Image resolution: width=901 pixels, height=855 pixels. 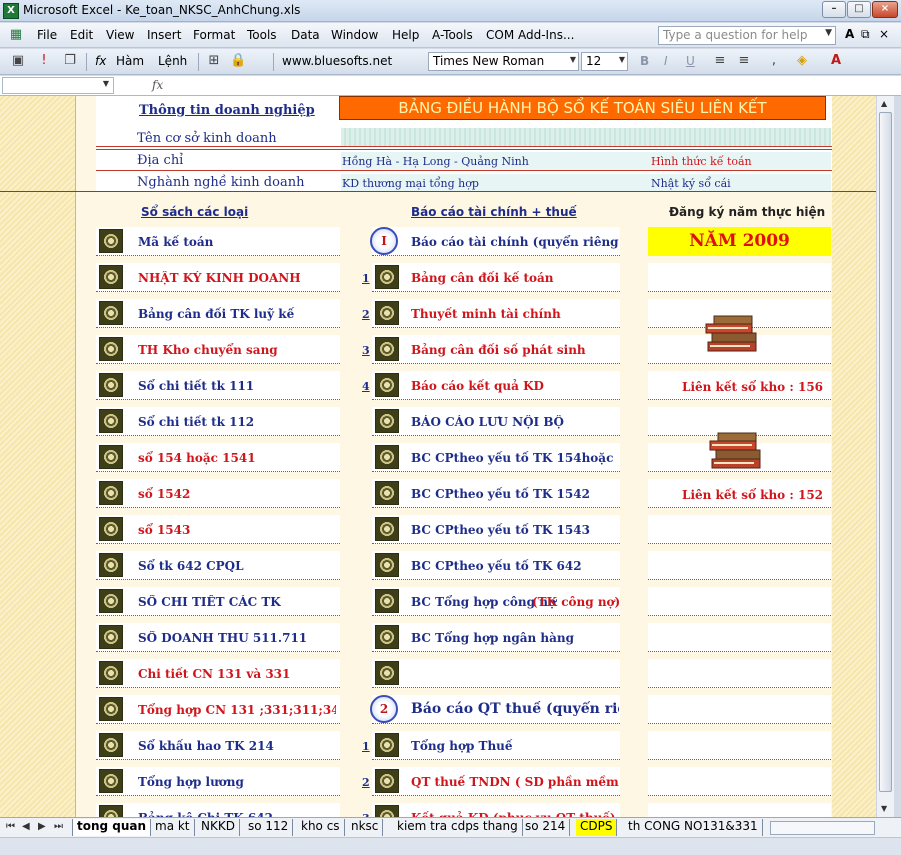 What do you see at coordinates (237, 530) in the screenshot?
I see `book-link: sổ 1543` at bounding box center [237, 530].